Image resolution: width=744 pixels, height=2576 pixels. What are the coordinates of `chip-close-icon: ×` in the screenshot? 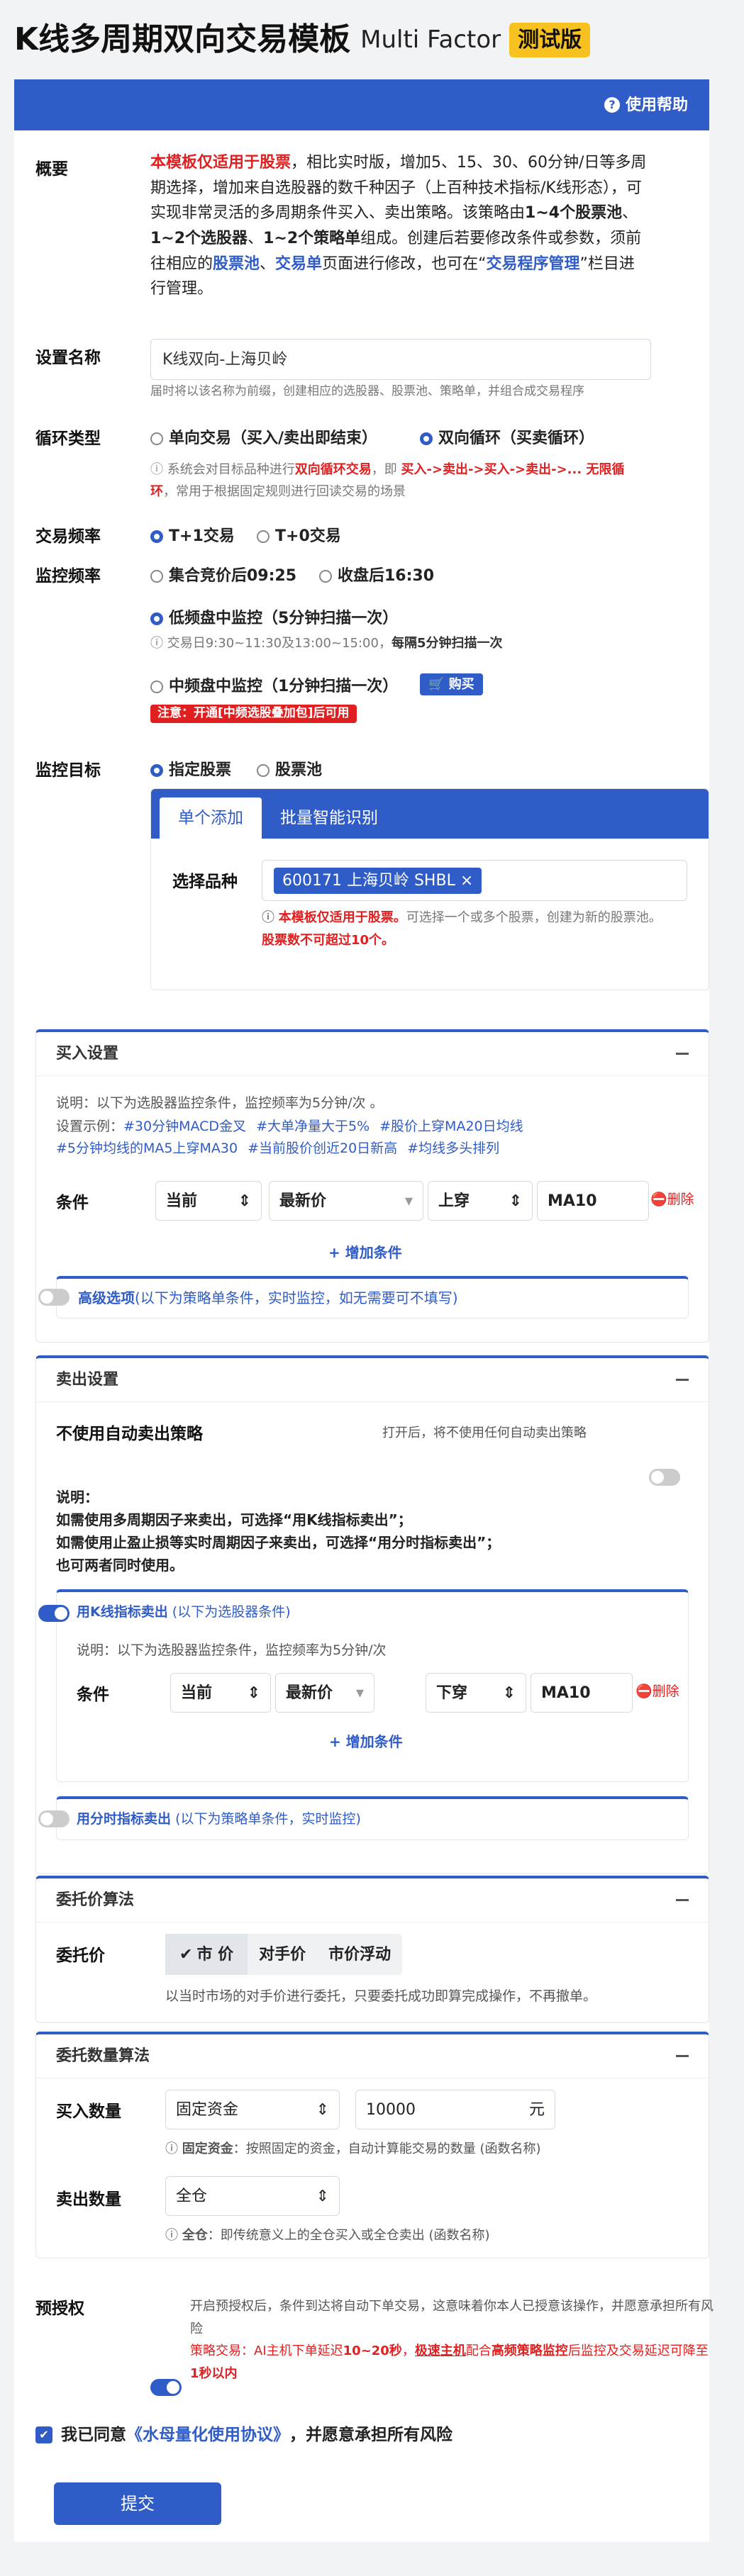 It's located at (466, 881).